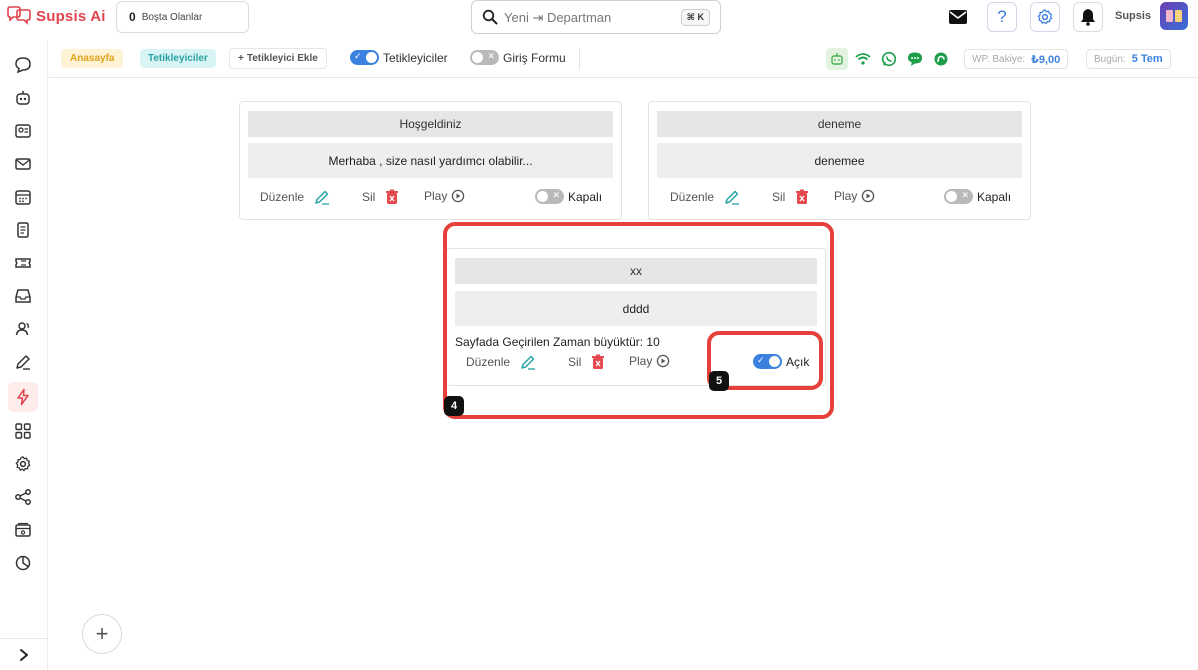  What do you see at coordinates (837, 59) in the screenshot?
I see `bot-status-icon` at bounding box center [837, 59].